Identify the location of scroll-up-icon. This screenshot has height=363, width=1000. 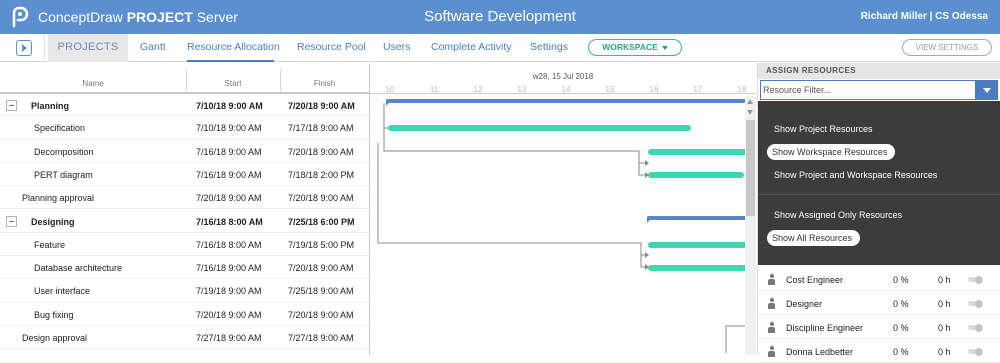
(750, 101).